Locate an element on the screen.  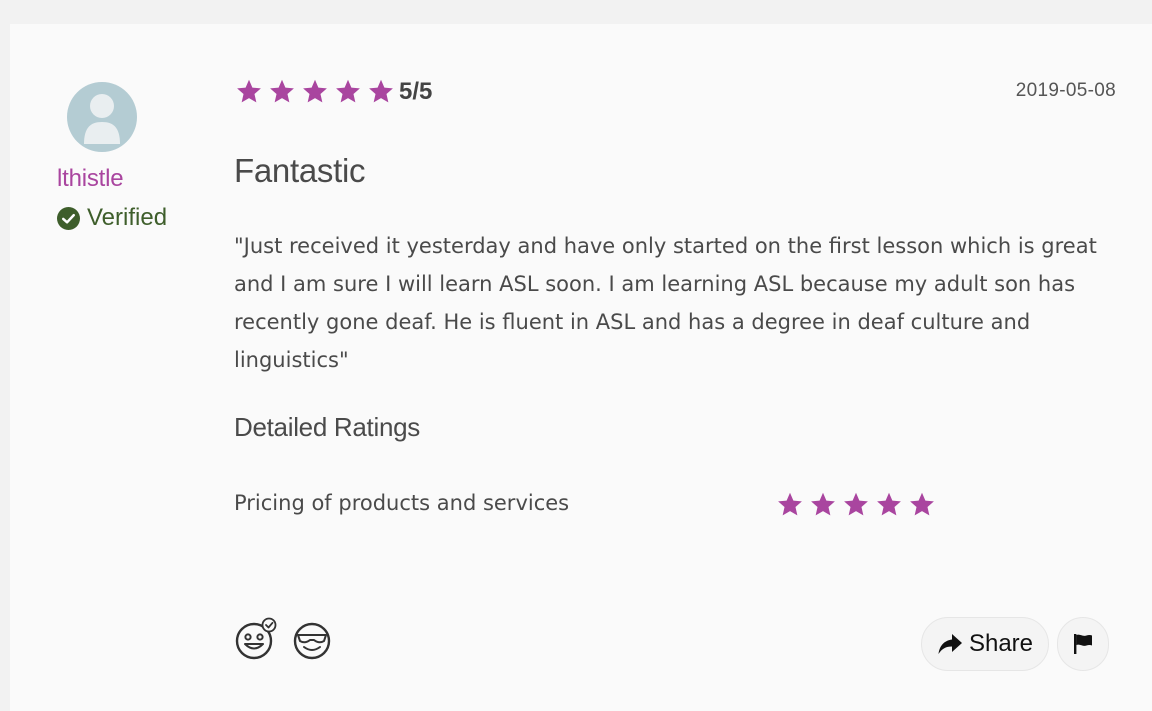
verified-badge: Verified is located at coordinates (112, 218).